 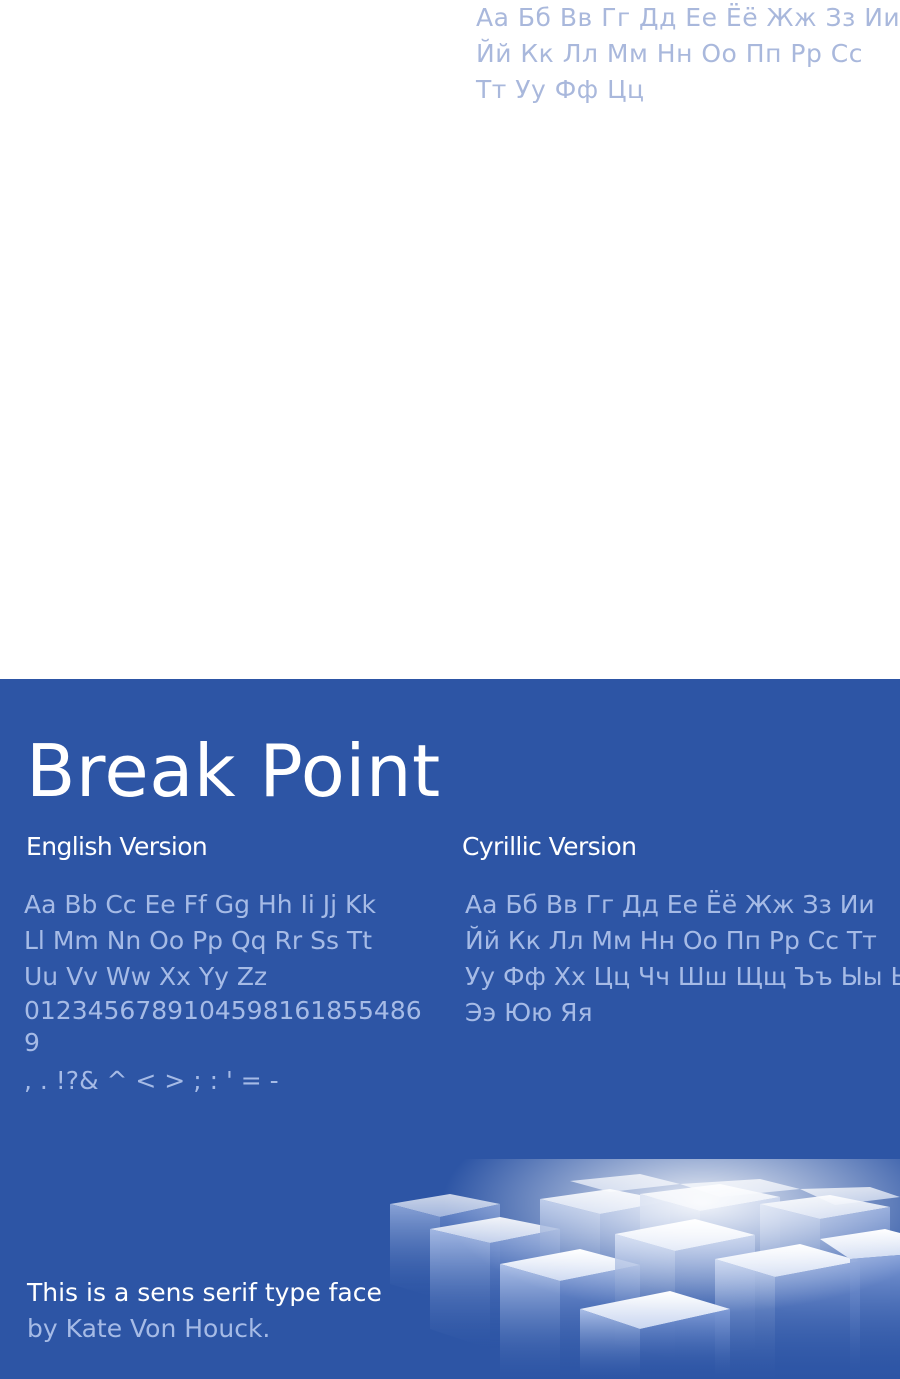 I want to click on font-title: Break Point, so click(x=233, y=771).